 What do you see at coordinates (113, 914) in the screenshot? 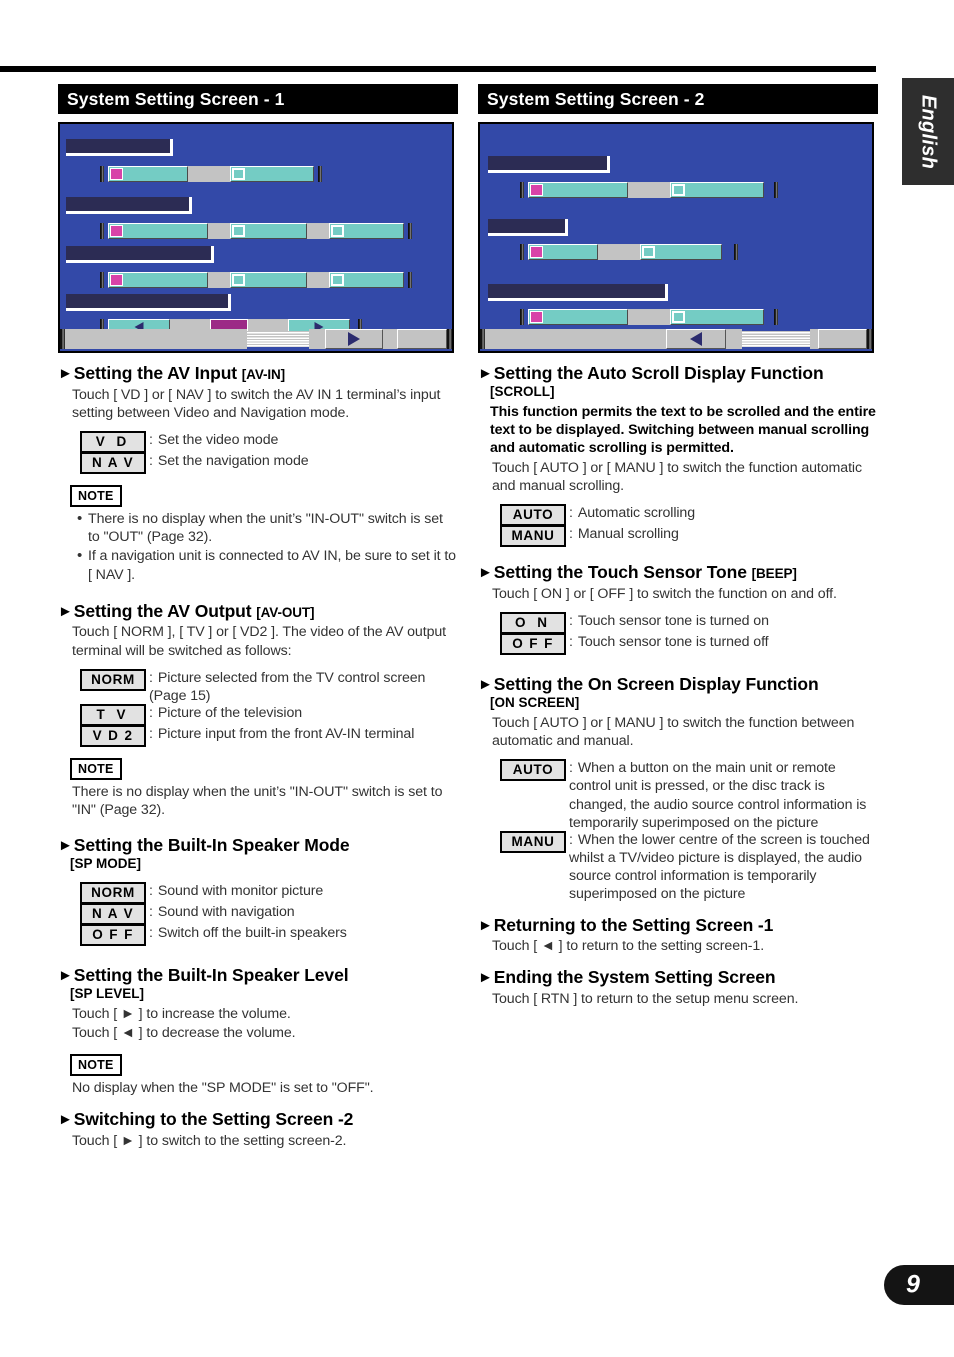
I see `keycap-sp-nav: N A V` at bounding box center [113, 914].